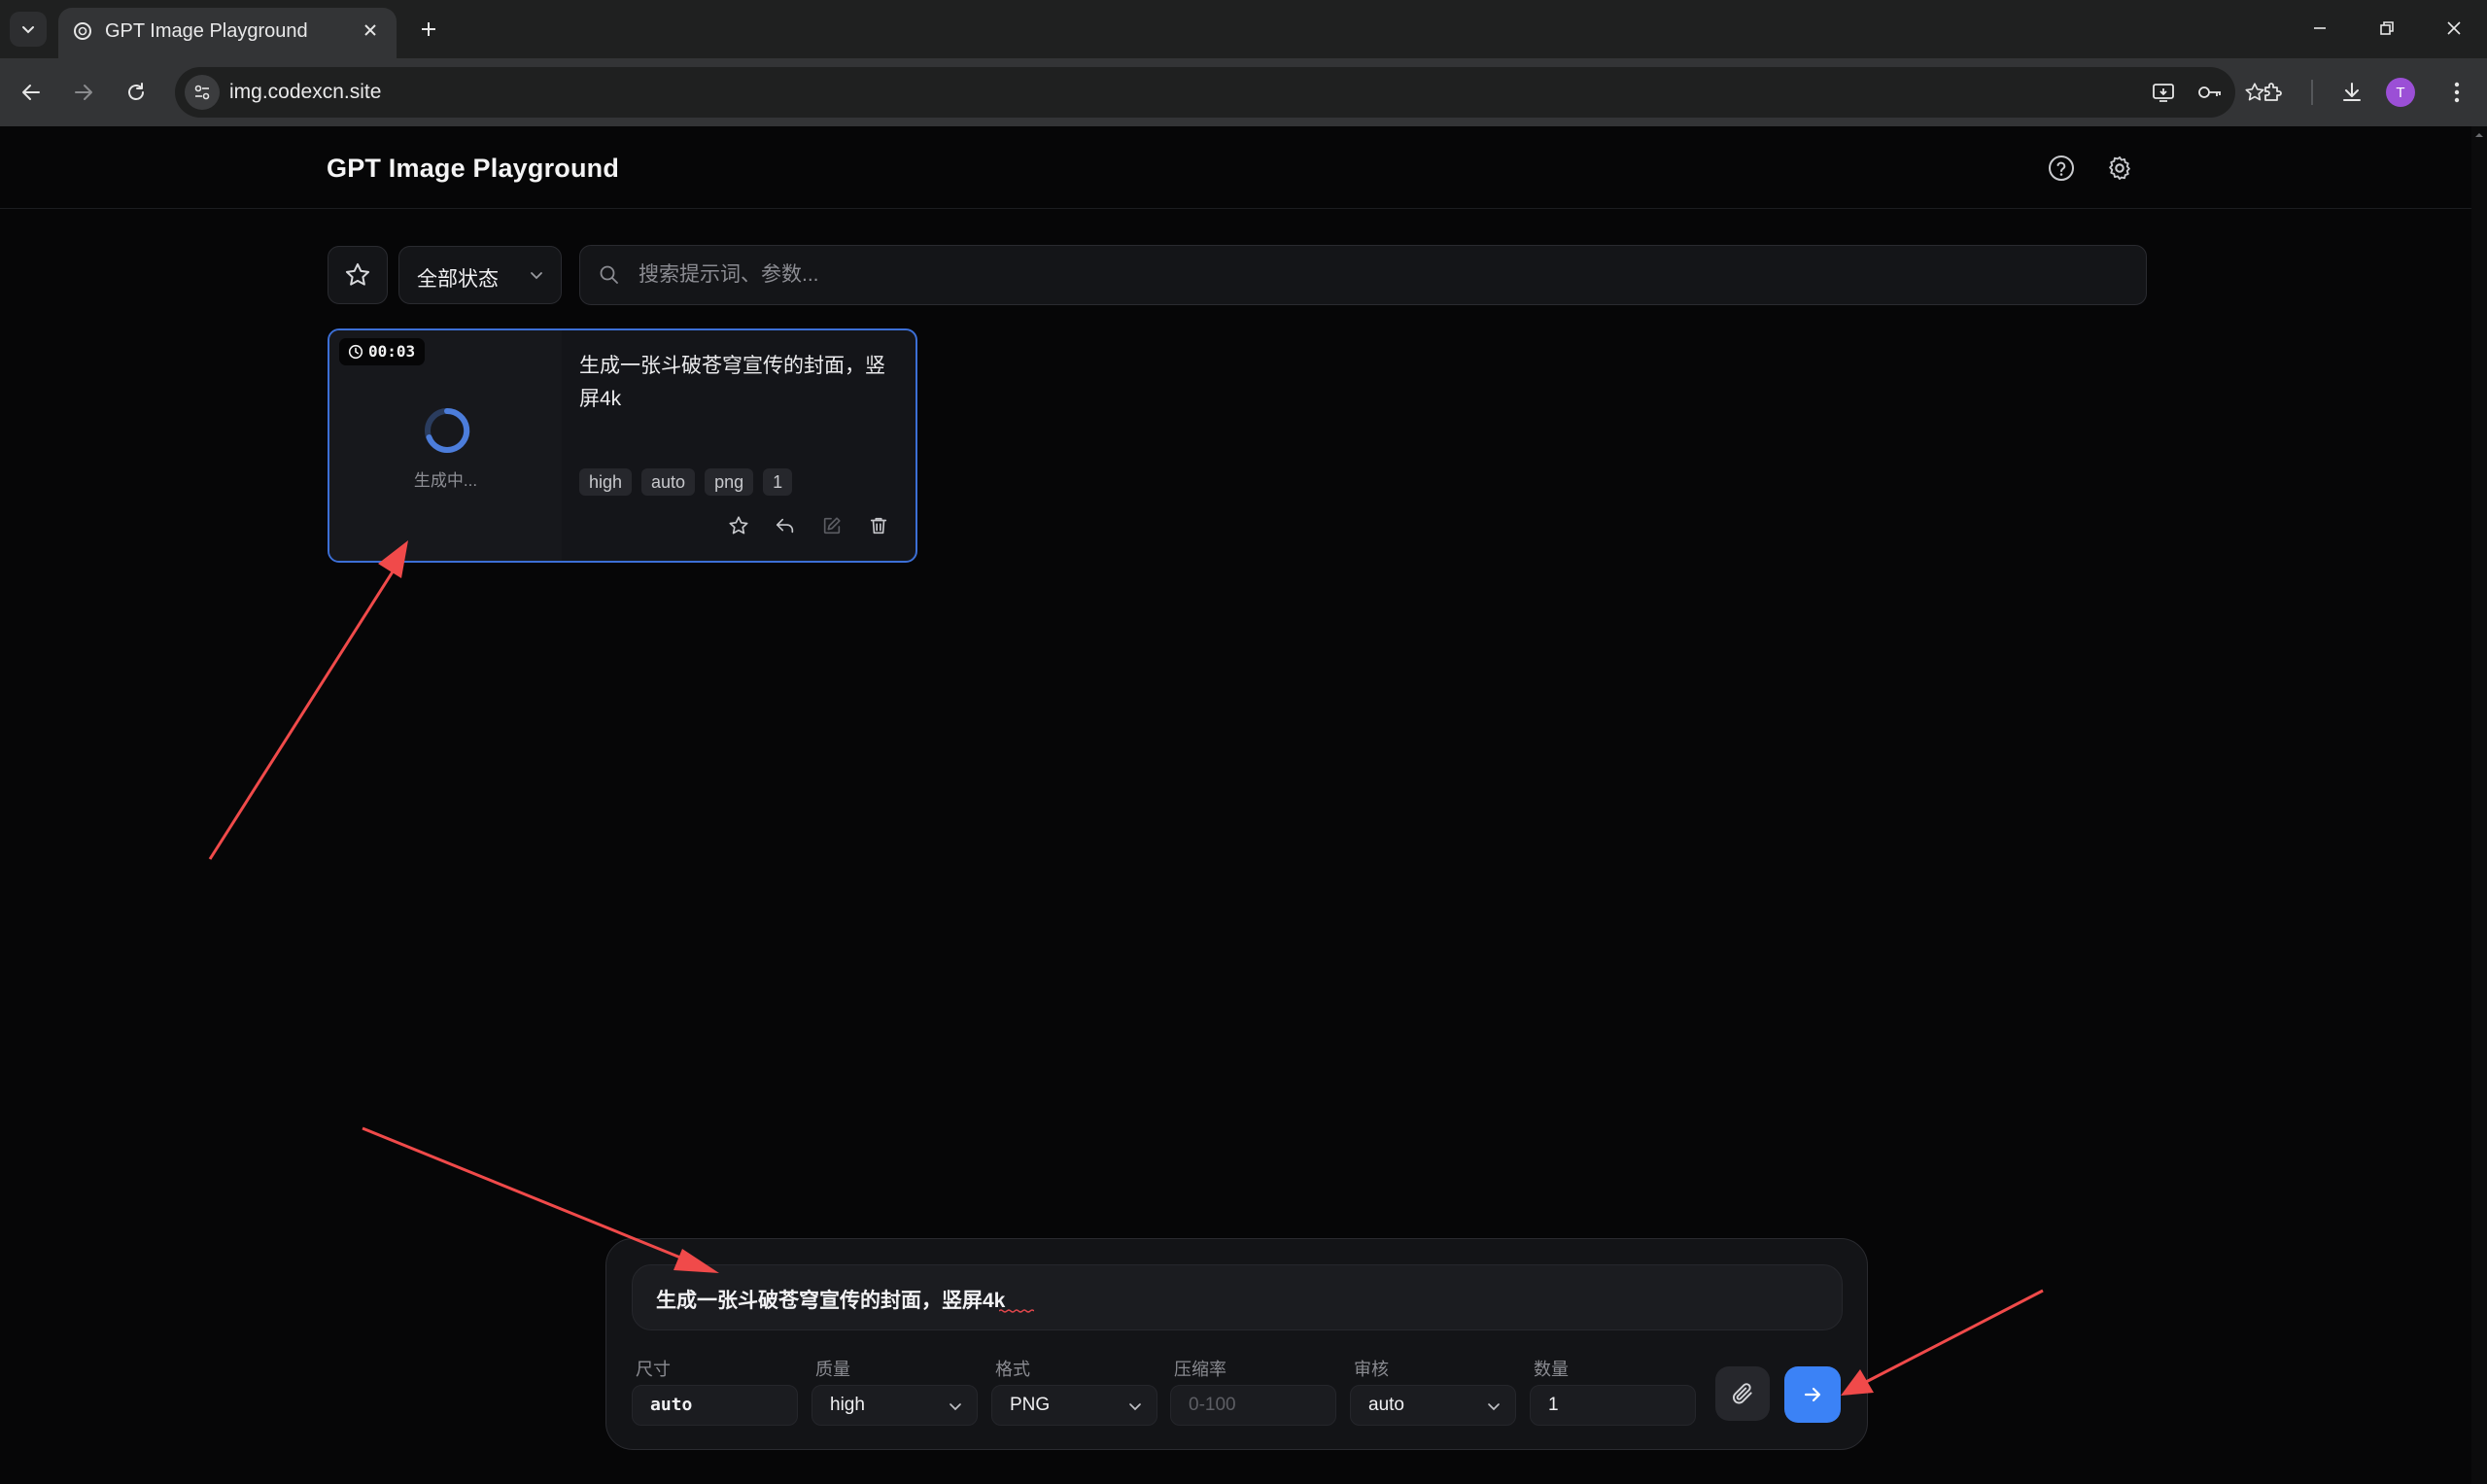 This screenshot has height=1484, width=2487. I want to click on browser-toolbar: img.codexcn.site T, so click(1243, 92).